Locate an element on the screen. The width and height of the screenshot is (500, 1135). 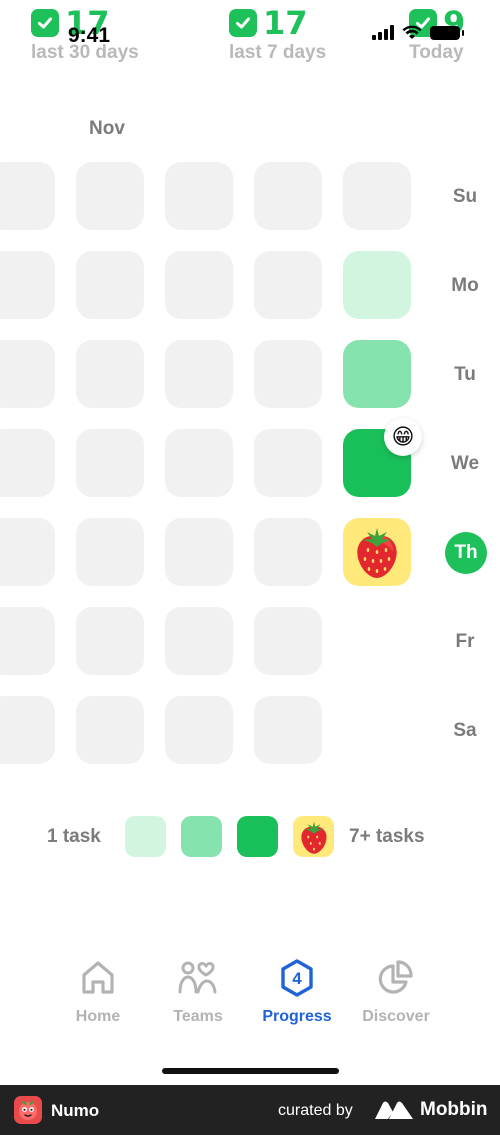
stat-label: Today is located at coordinates (436, 52).